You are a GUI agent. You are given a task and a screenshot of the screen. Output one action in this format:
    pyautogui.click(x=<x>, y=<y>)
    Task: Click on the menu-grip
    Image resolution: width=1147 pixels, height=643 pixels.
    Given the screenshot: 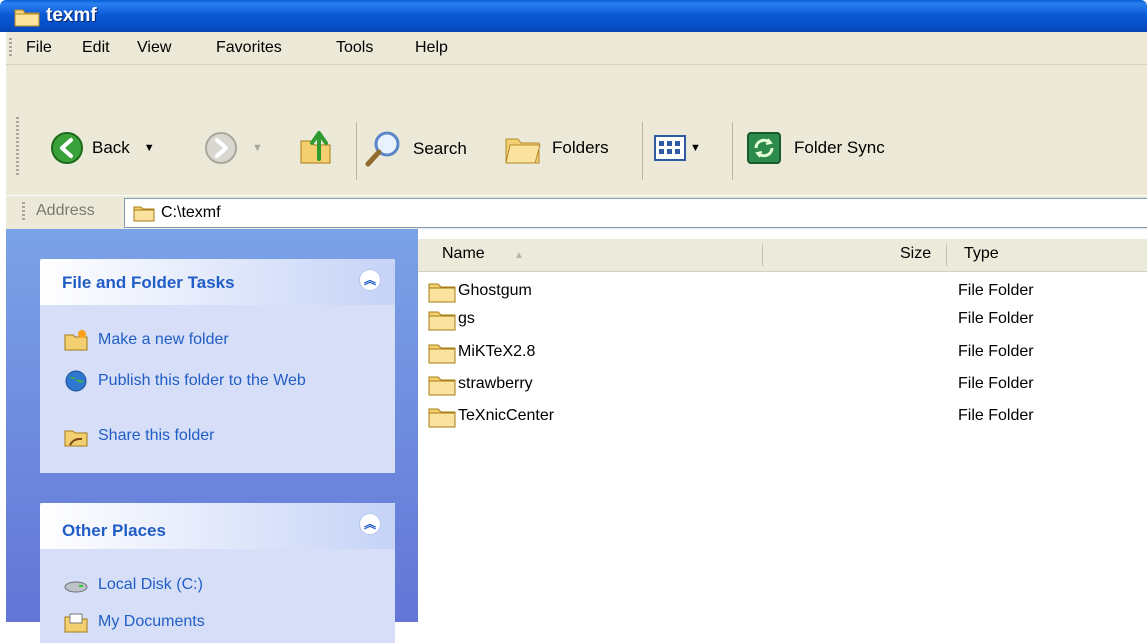 What is the action you would take?
    pyautogui.click(x=10, y=48)
    